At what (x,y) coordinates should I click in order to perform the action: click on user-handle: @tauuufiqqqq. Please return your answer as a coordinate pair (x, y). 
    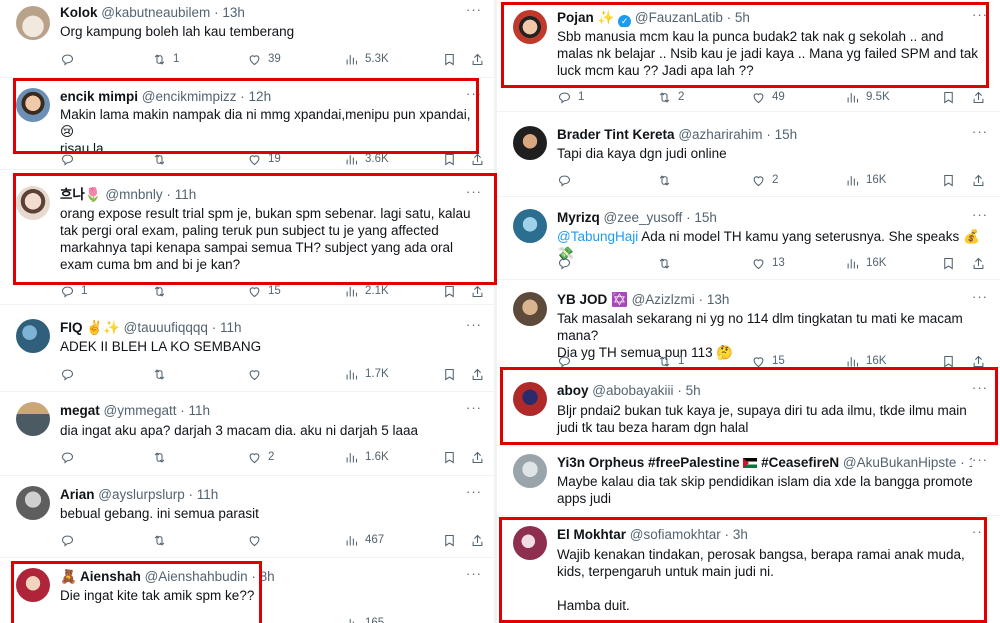
    Looking at the image, I should click on (166, 327).